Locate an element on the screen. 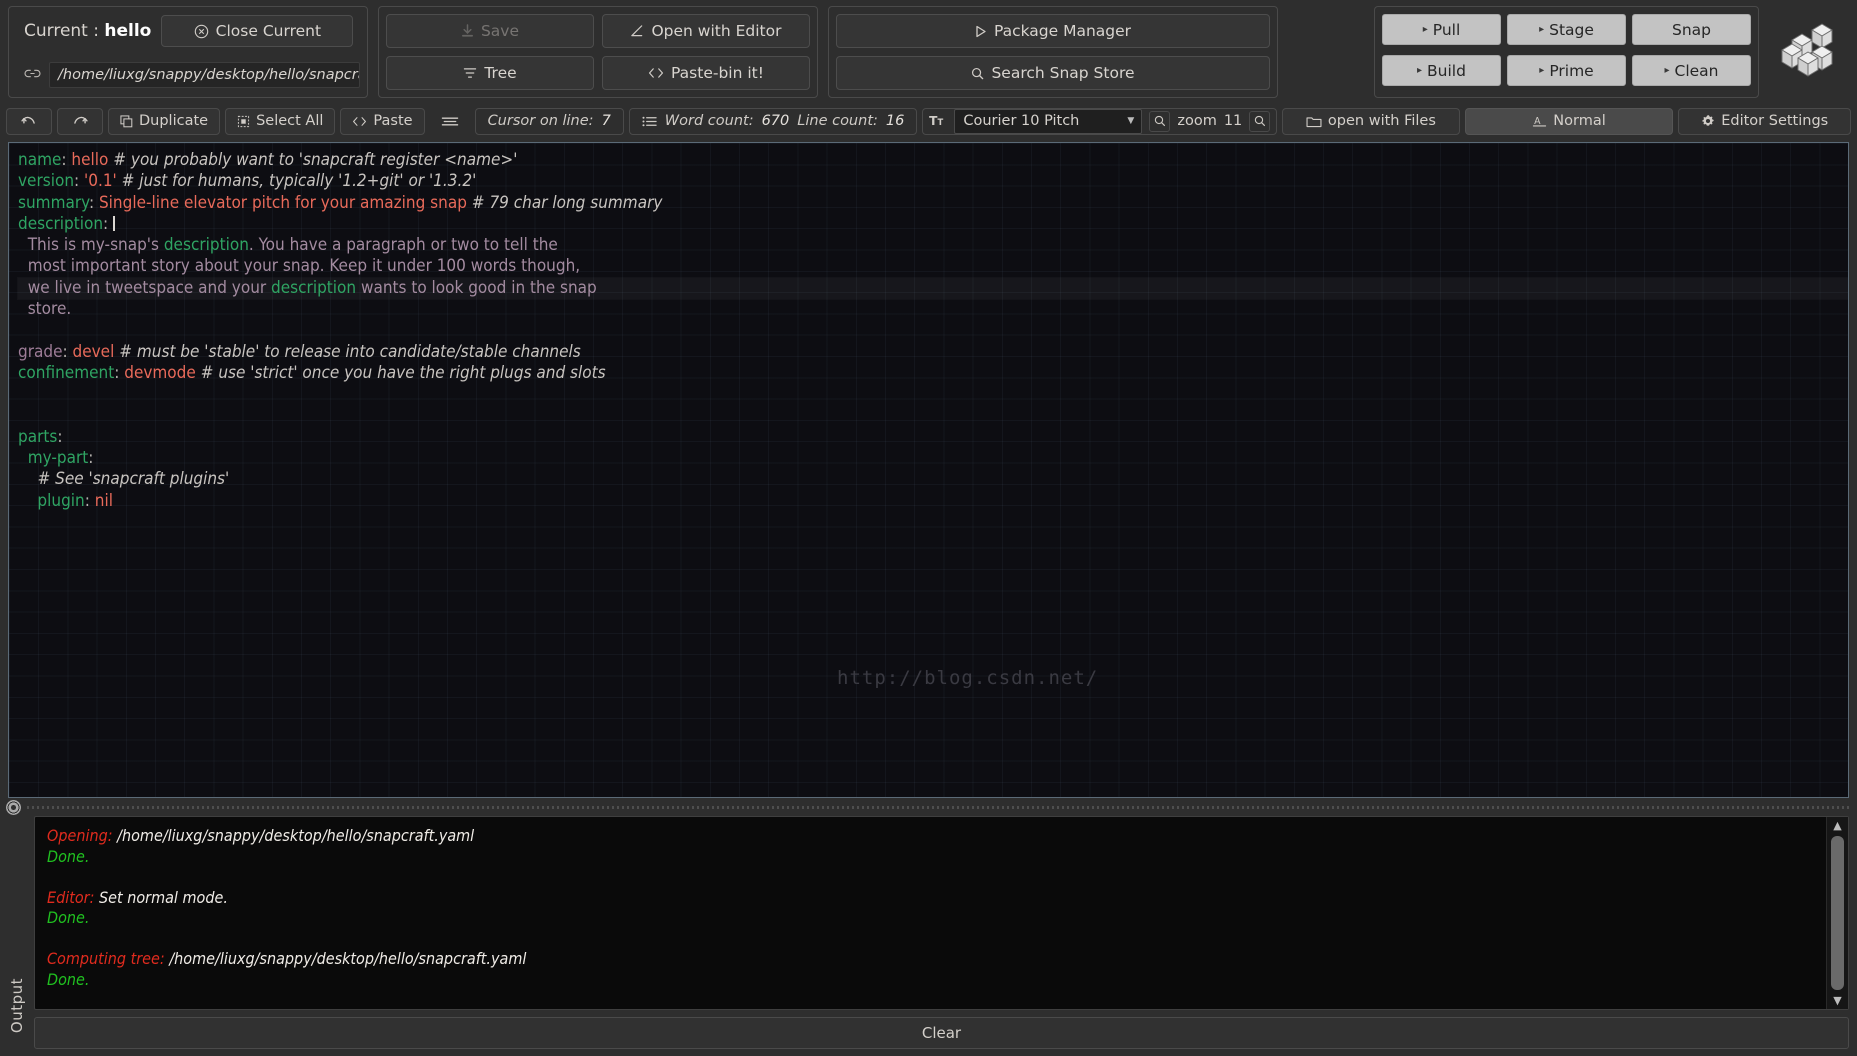  store-actions-group: Package Manager Search Snap Store is located at coordinates (1053, 52).